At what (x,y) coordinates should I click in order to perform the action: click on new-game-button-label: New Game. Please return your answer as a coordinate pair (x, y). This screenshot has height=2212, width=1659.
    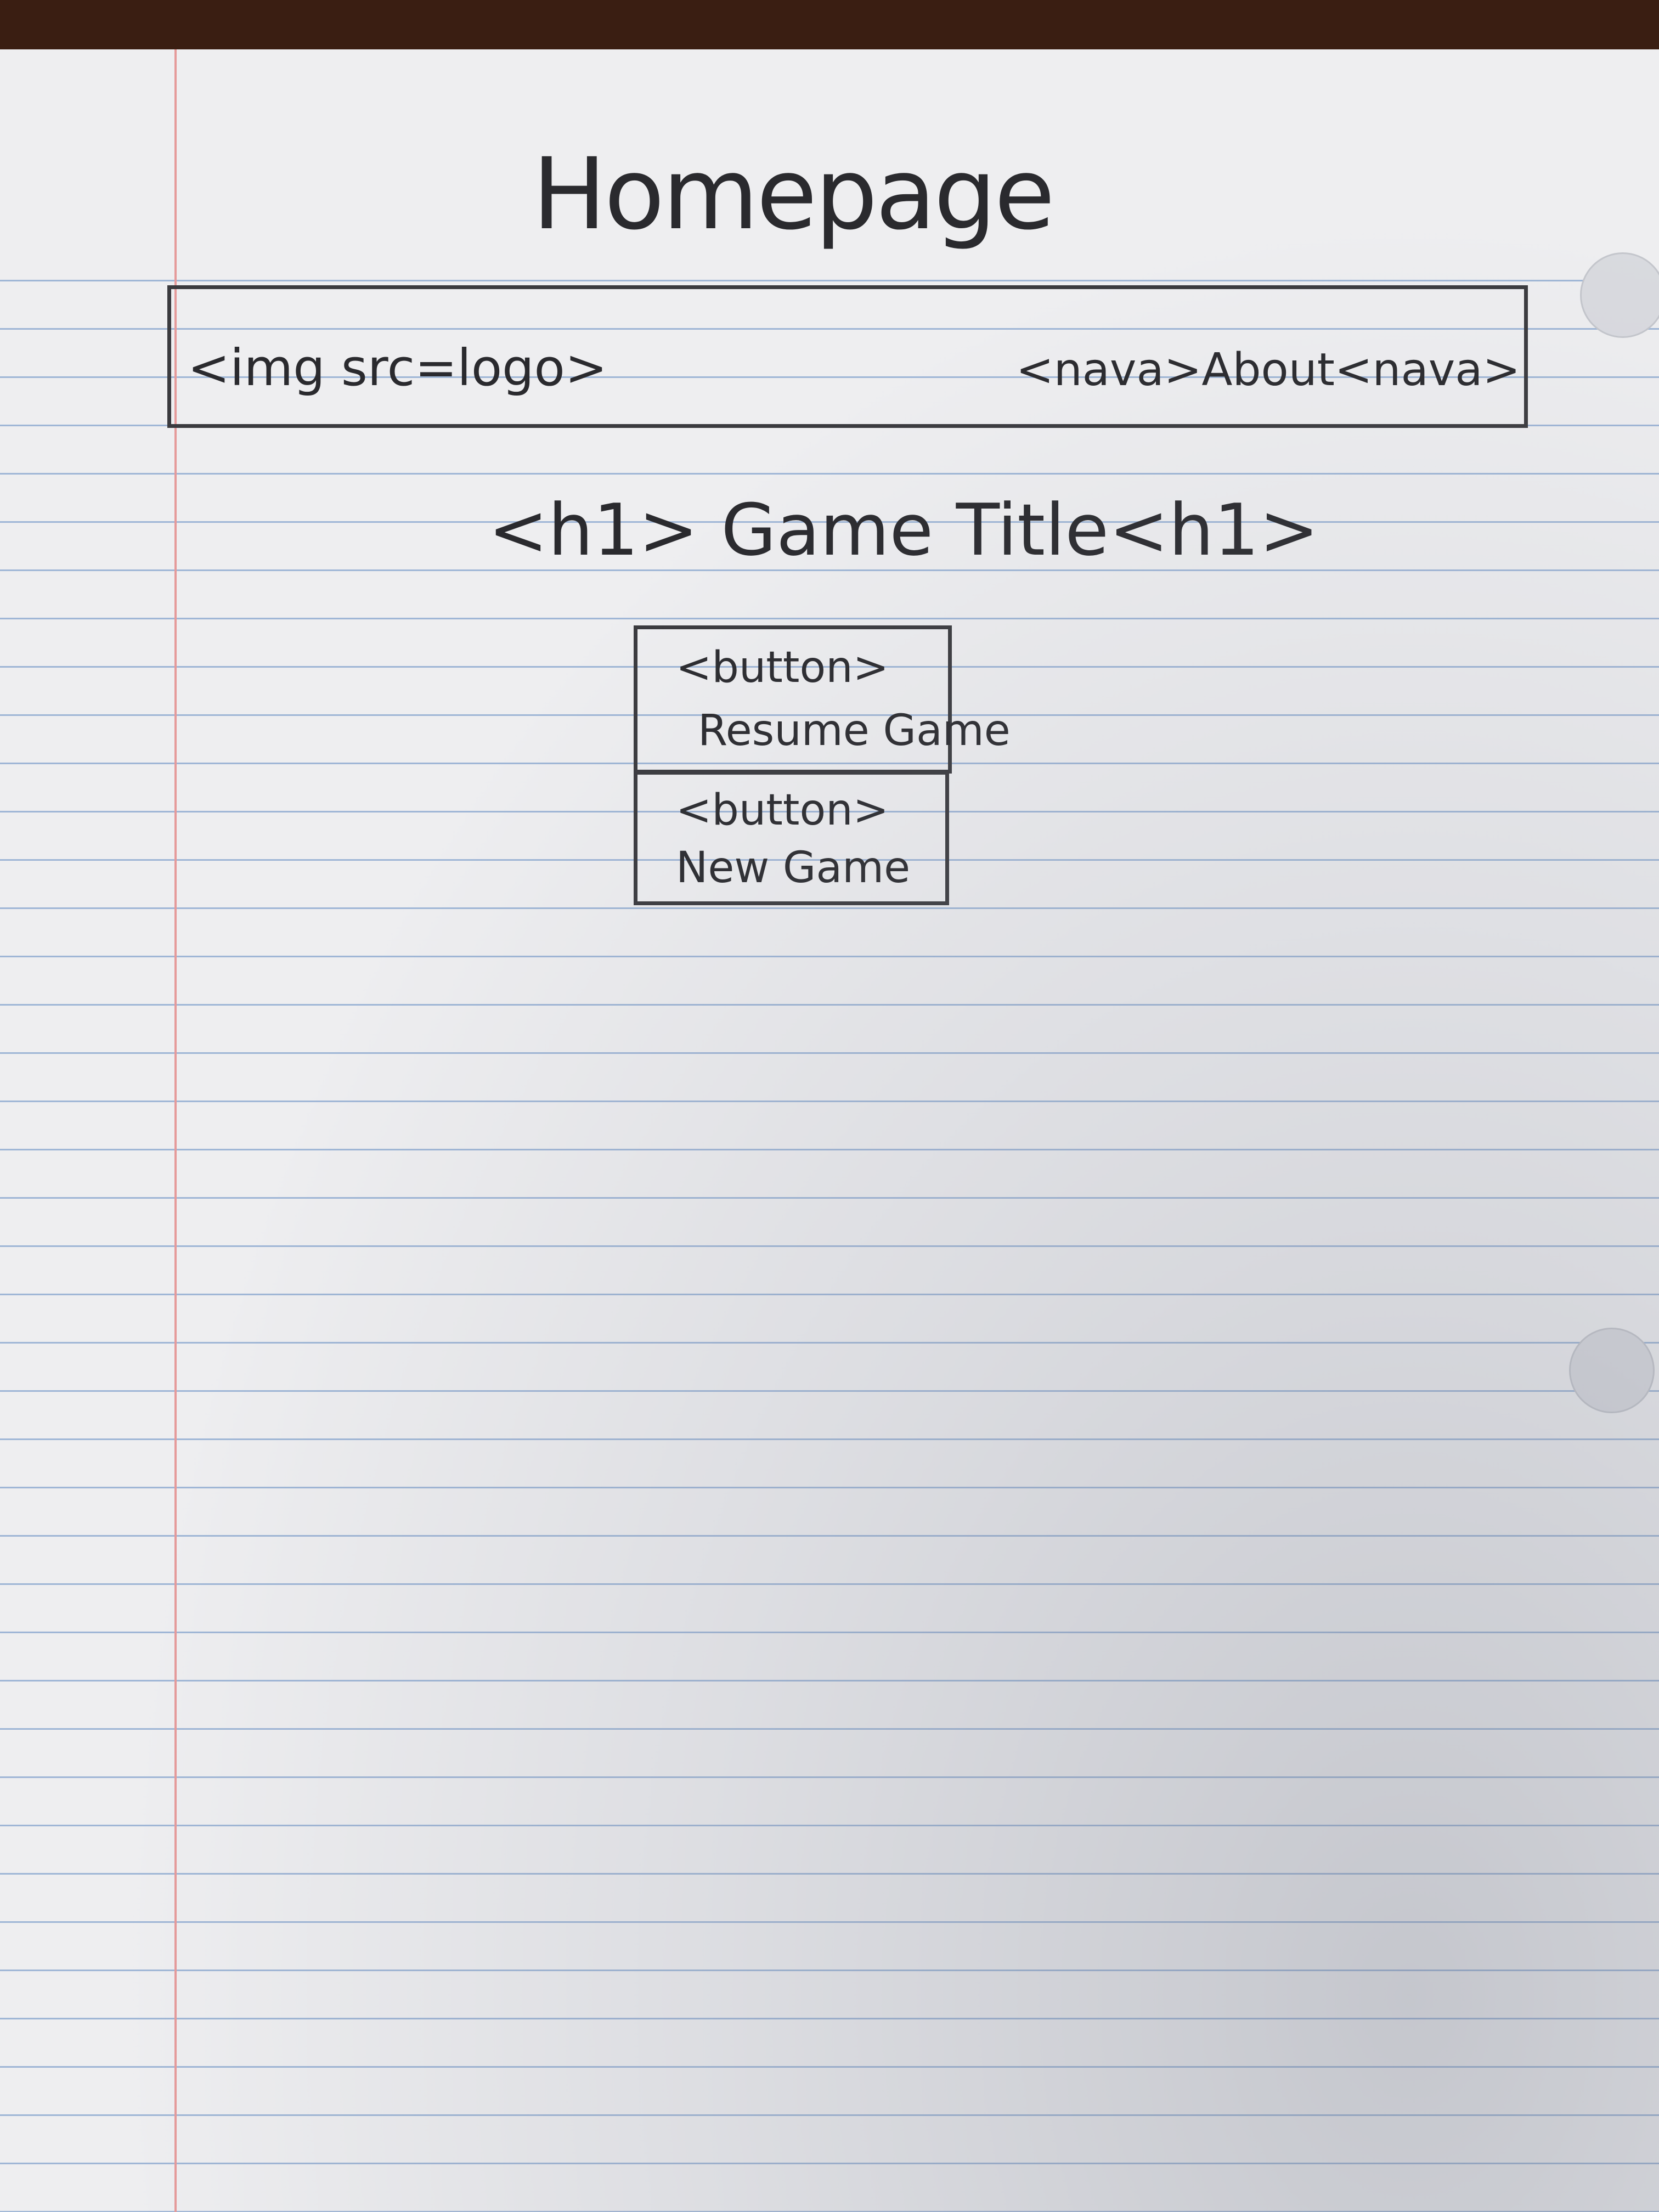
    Looking at the image, I should click on (794, 868).